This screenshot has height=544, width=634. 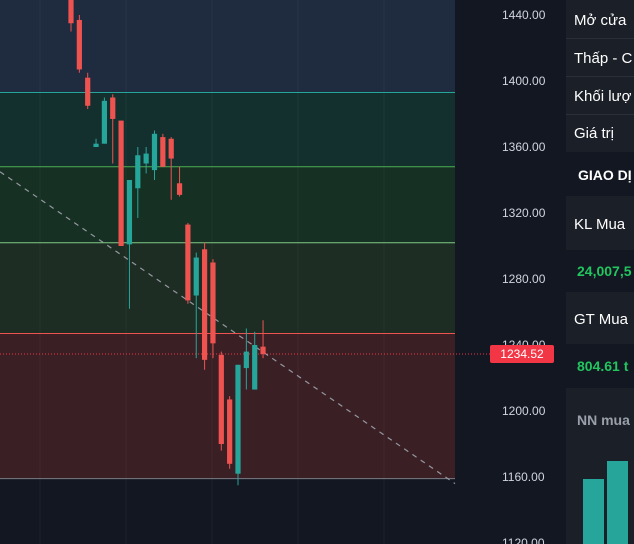 I want to click on buy-value-label: GT Mua, so click(x=601, y=319).